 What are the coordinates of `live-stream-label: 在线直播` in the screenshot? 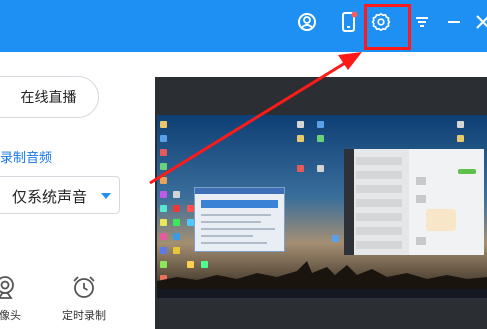 It's located at (48, 98).